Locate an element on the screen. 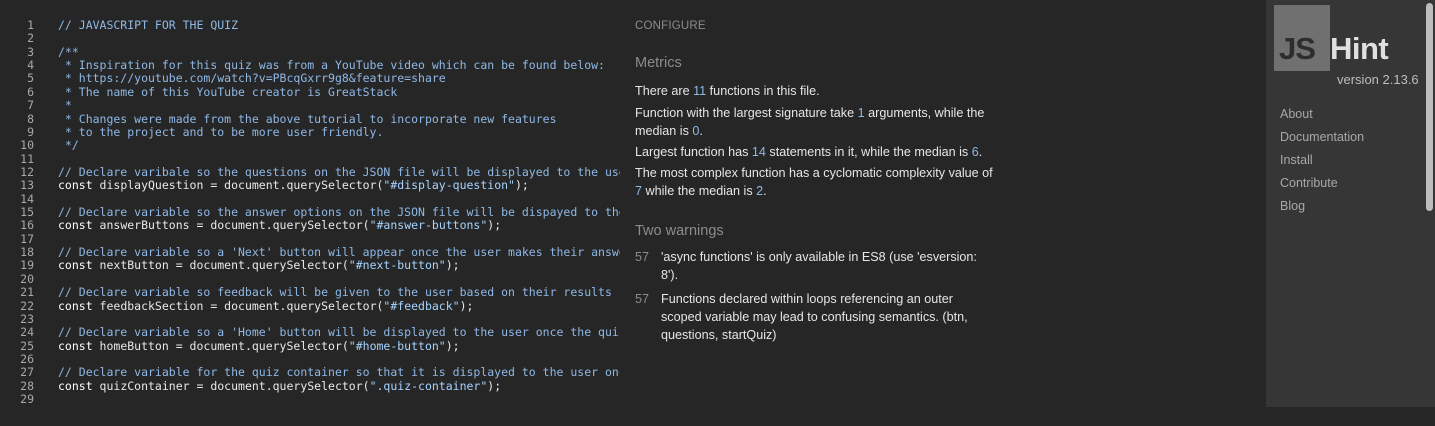 This screenshot has width=1435, height=426. nav-documentation: Documentation is located at coordinates (1322, 137).